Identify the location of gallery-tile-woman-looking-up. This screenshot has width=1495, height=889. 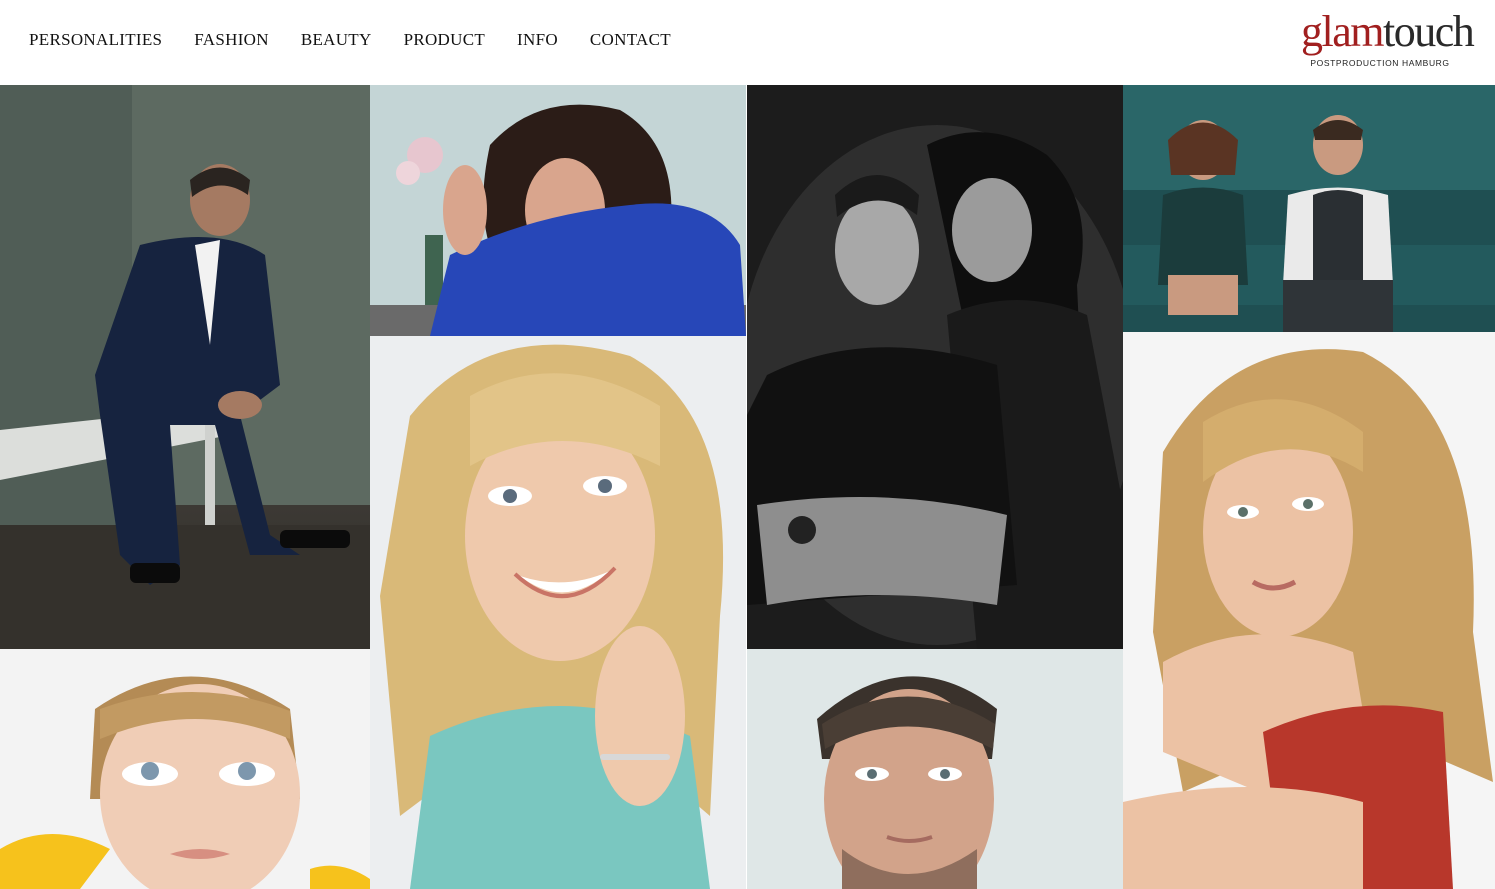
(185, 769).